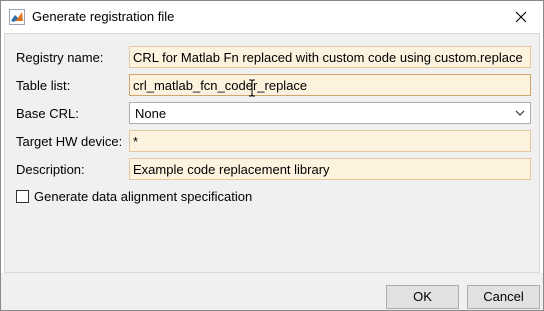 The width and height of the screenshot is (544, 311). I want to click on title-bar: Generate registration file, so click(272, 17).